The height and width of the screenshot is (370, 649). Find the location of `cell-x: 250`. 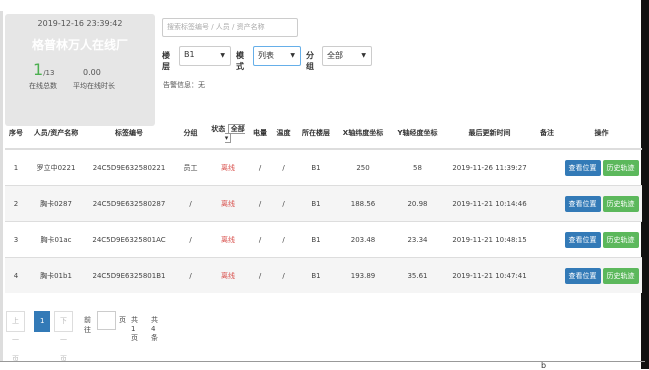

cell-x: 250 is located at coordinates (363, 167).